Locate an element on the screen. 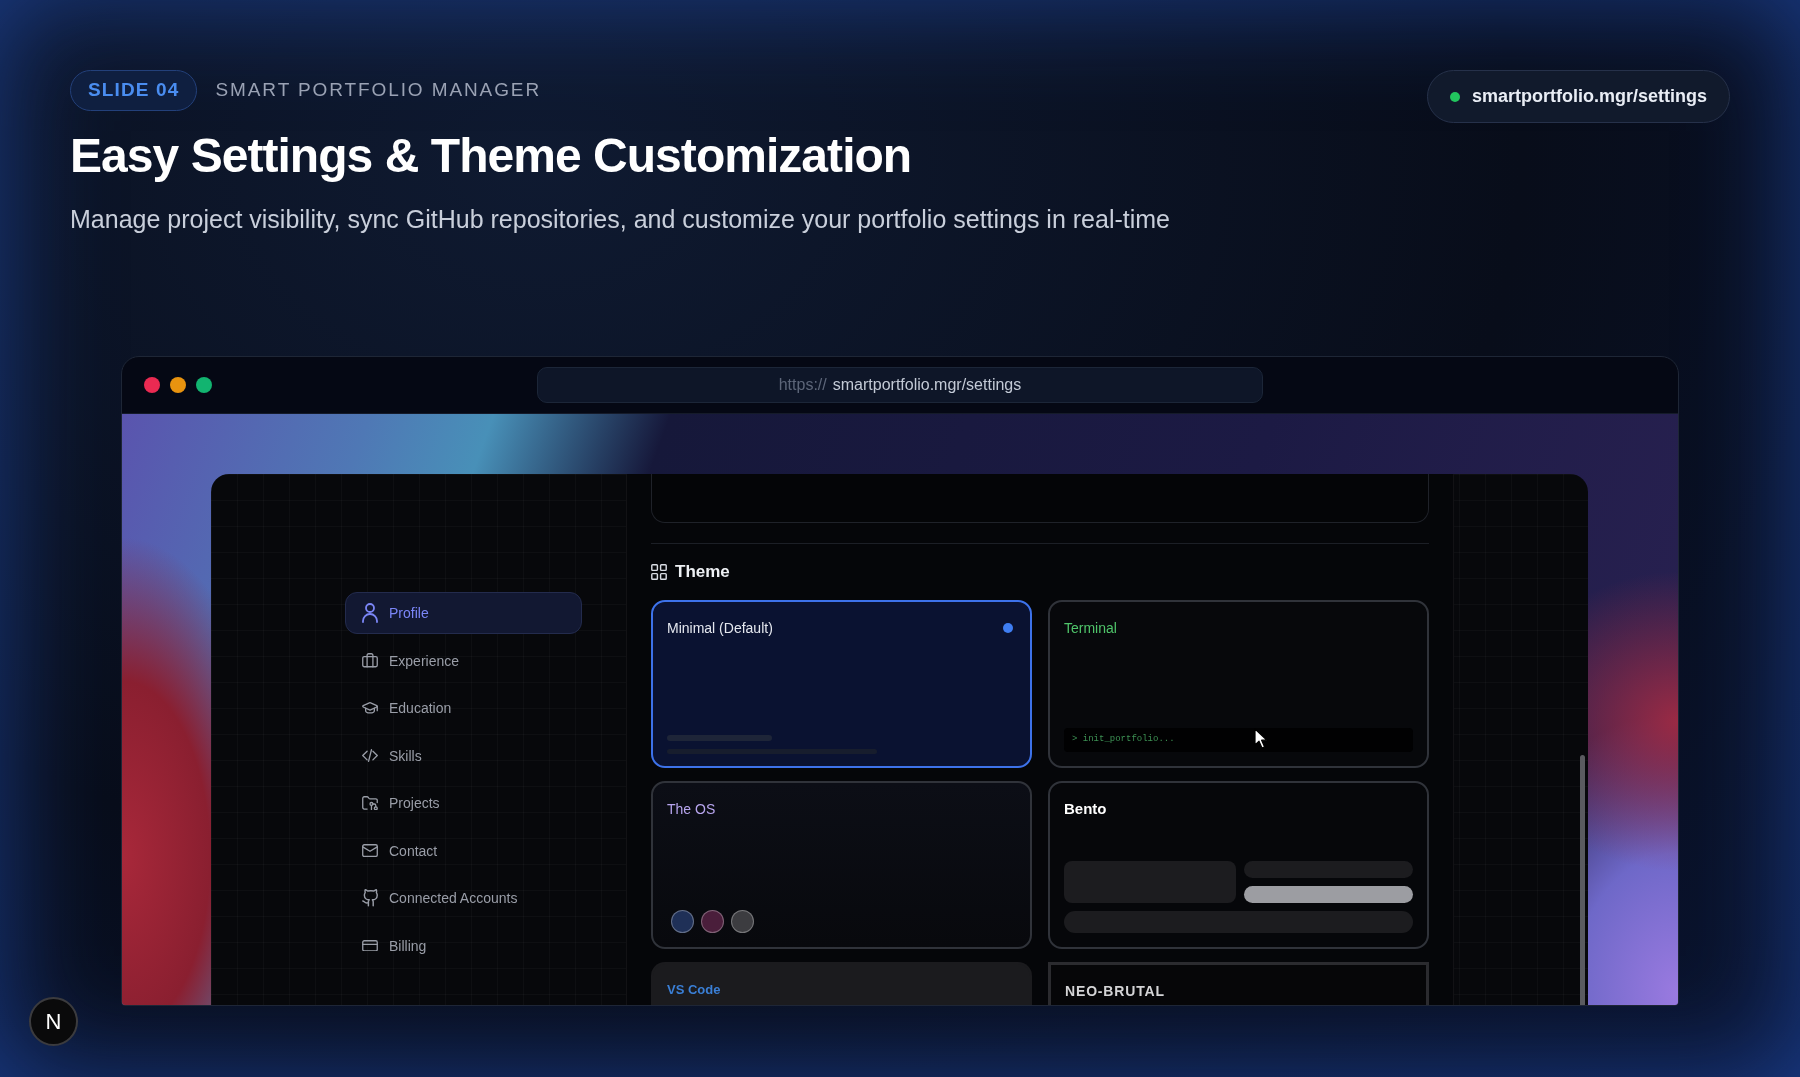 This screenshot has width=1800, height=1077. slide-title: Easy Settings & Theme Customization is located at coordinates (491, 156).